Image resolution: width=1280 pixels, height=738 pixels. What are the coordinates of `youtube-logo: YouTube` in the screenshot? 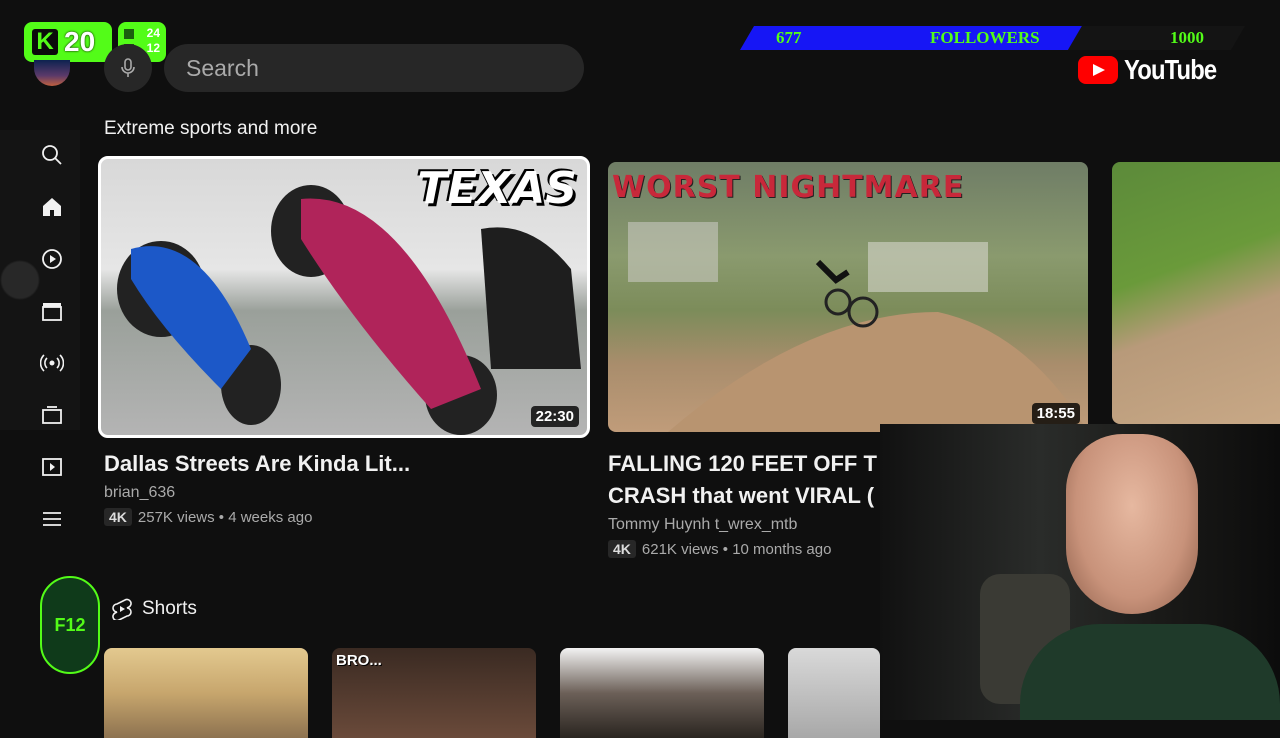 It's located at (1155, 70).